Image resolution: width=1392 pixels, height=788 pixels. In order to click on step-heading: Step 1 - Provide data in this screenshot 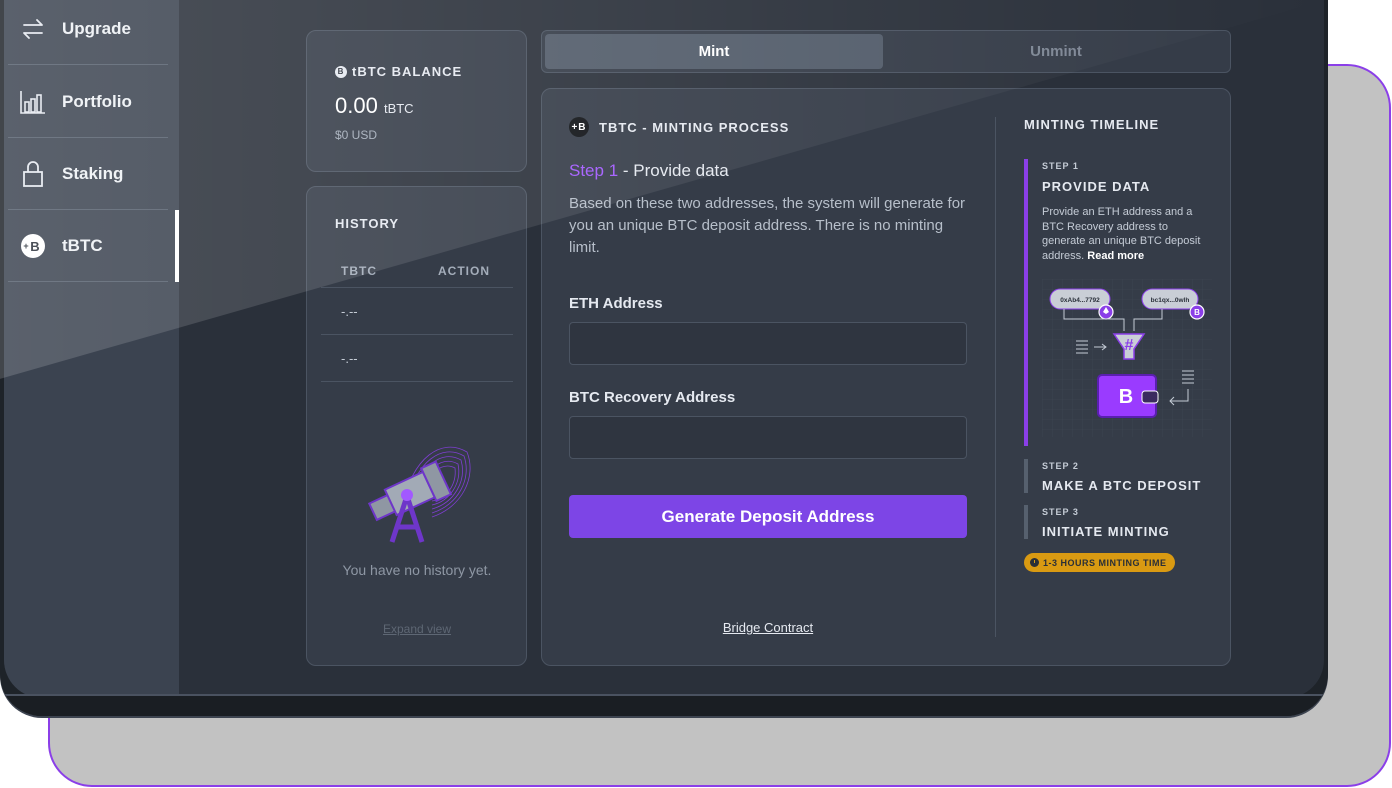, I will do `click(649, 171)`.